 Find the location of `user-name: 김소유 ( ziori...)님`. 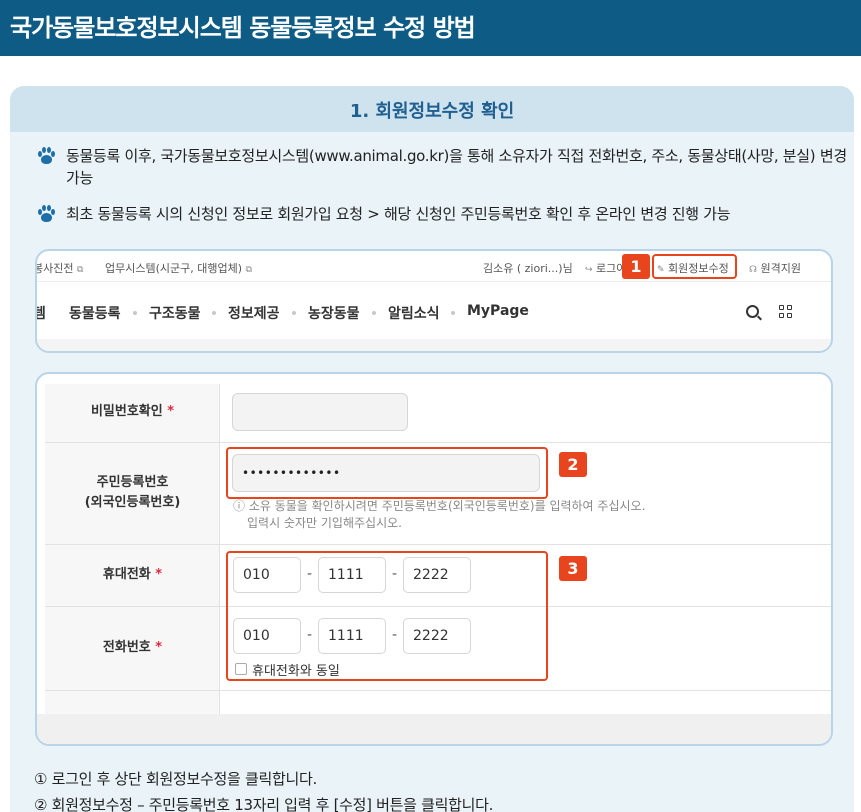

user-name: 김소유 ( ziori...)님 is located at coordinates (528, 268).